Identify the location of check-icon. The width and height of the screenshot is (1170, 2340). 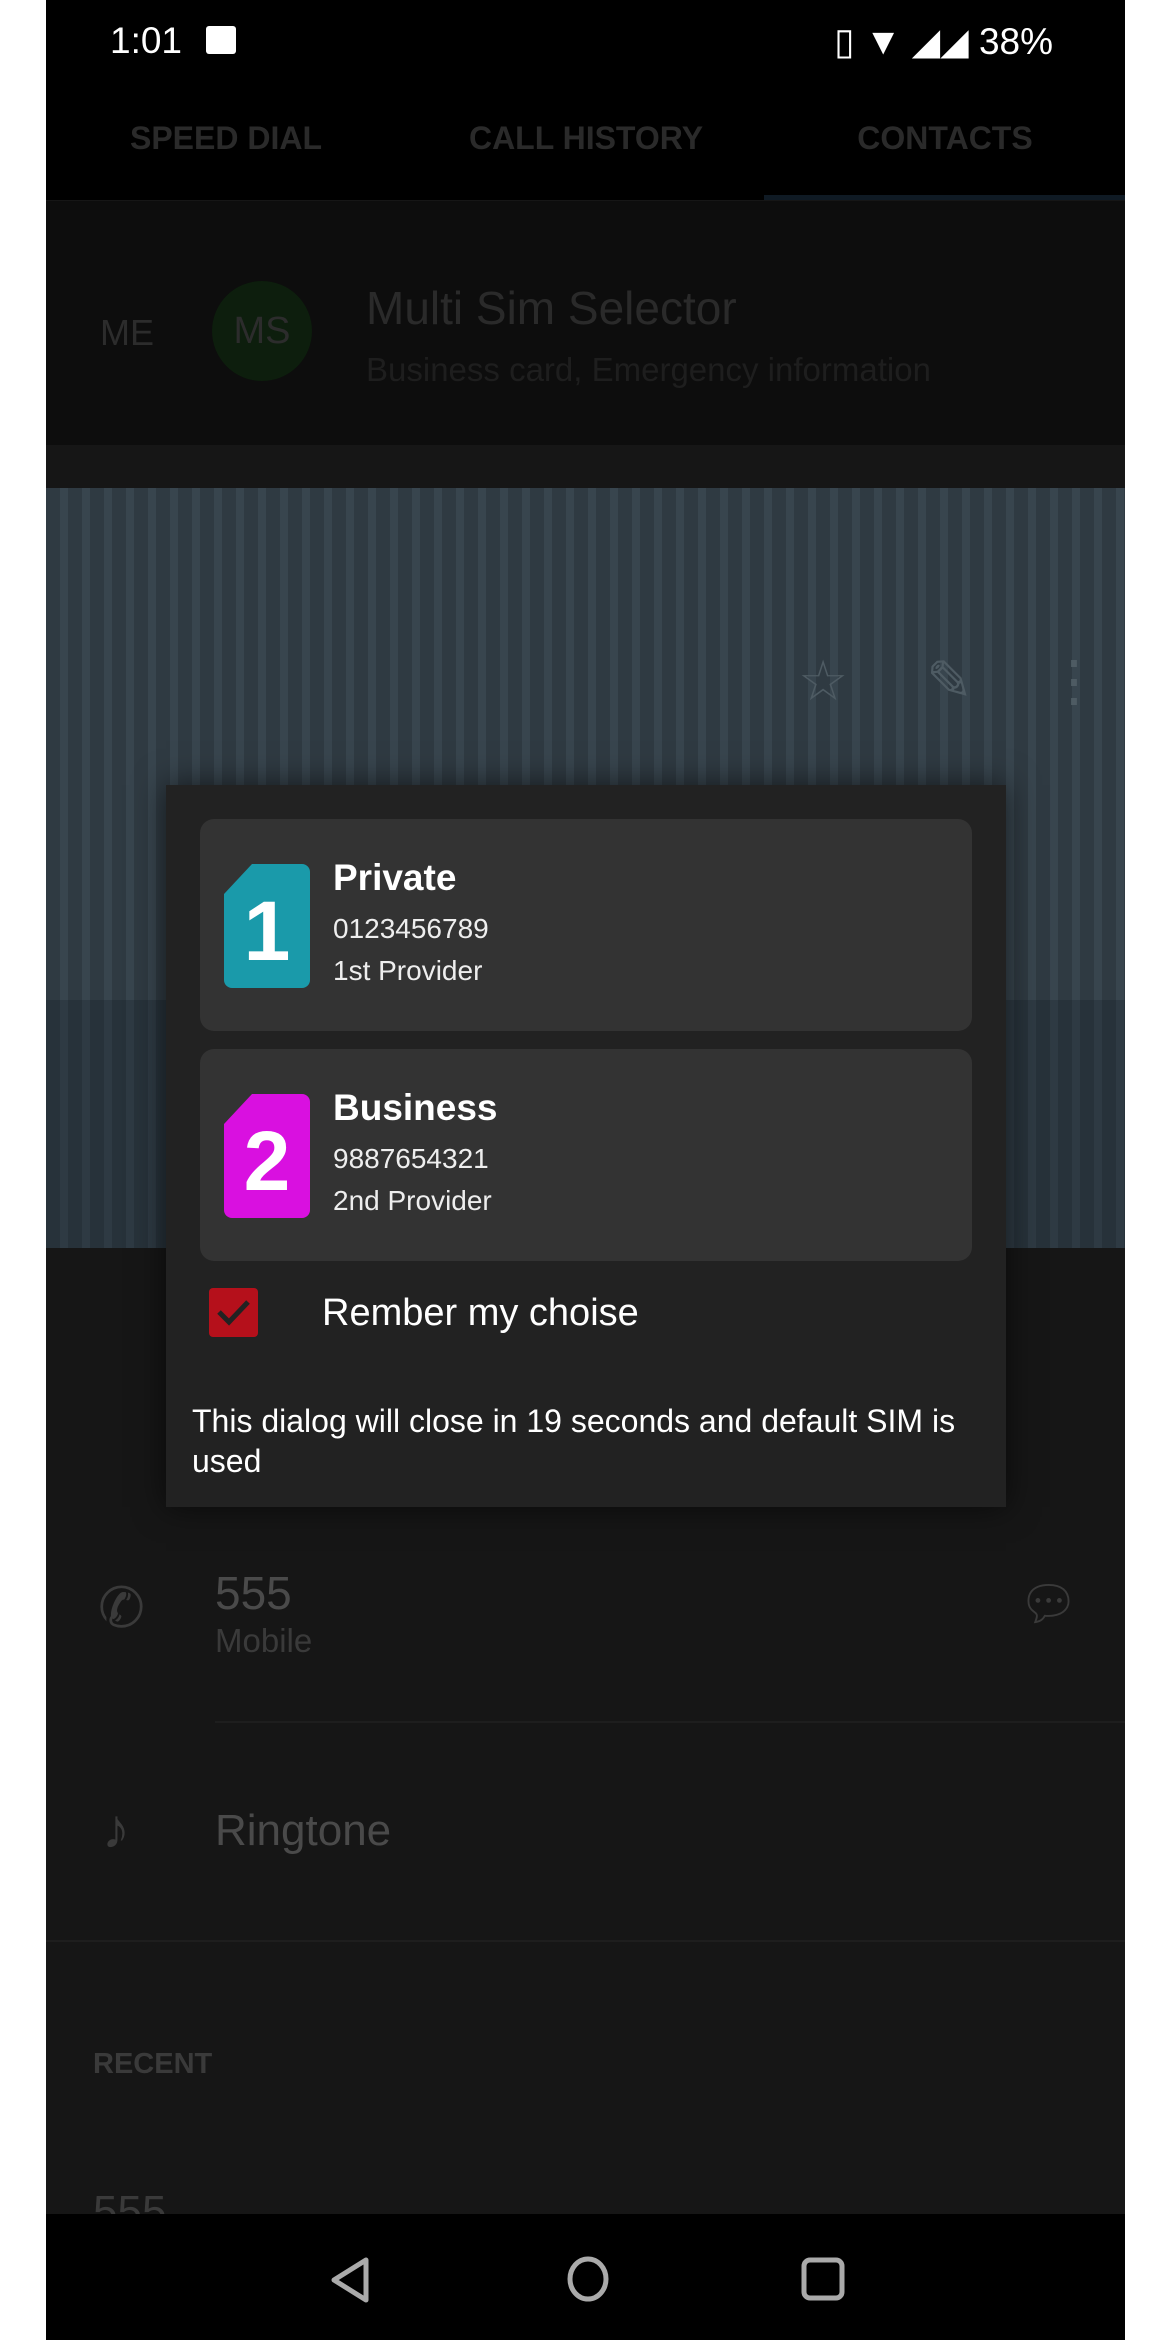
(233, 1313).